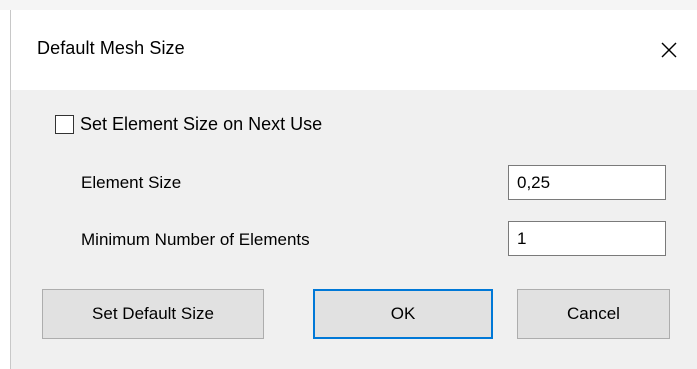  I want to click on ok-button: OK, so click(403, 314).